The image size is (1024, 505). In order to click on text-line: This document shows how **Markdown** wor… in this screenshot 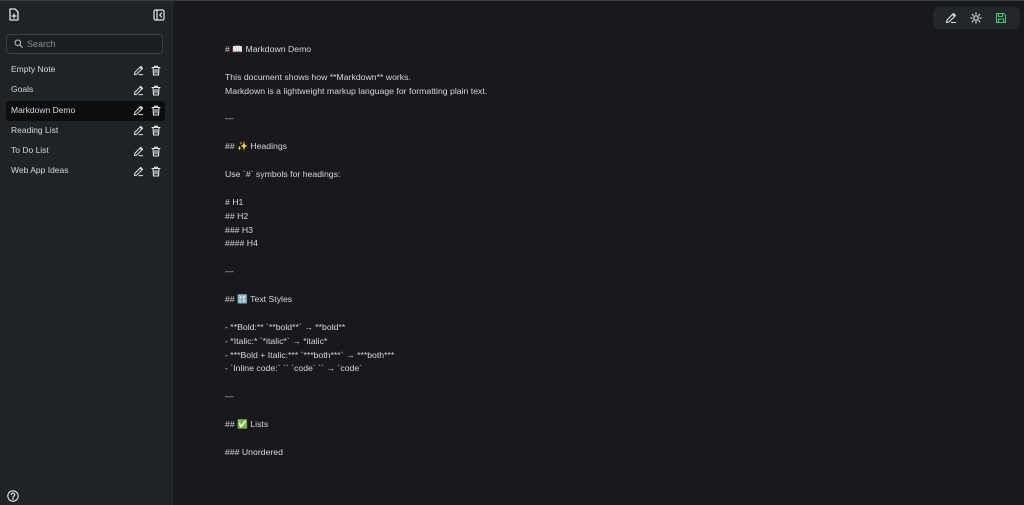, I will do `click(318, 76)`.